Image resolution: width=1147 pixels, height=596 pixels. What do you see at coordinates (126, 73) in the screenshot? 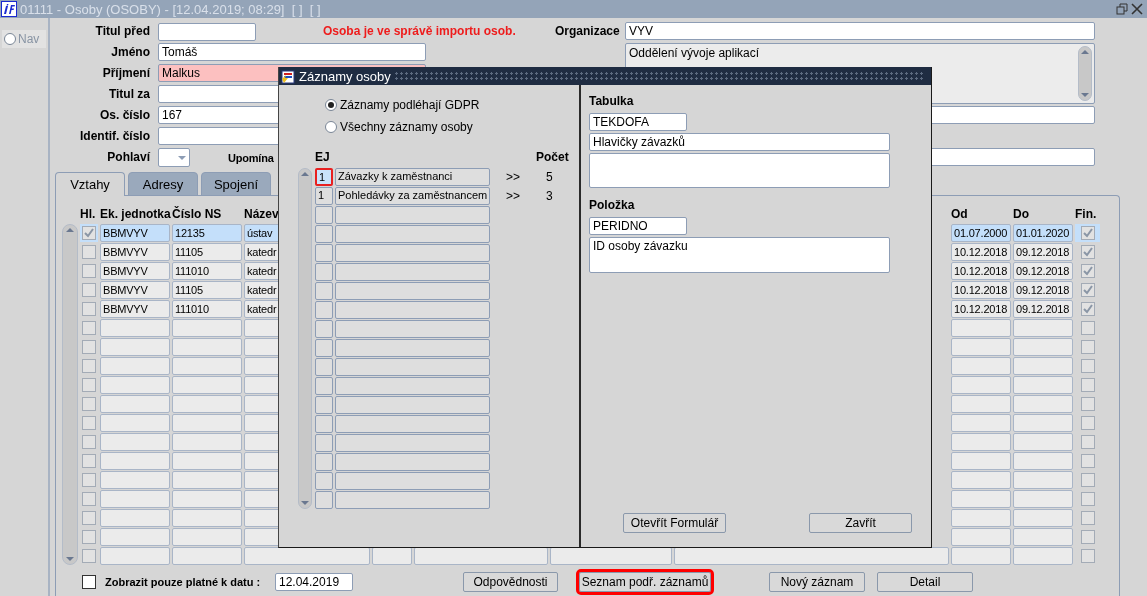
I see `field-label: Příjmení` at bounding box center [126, 73].